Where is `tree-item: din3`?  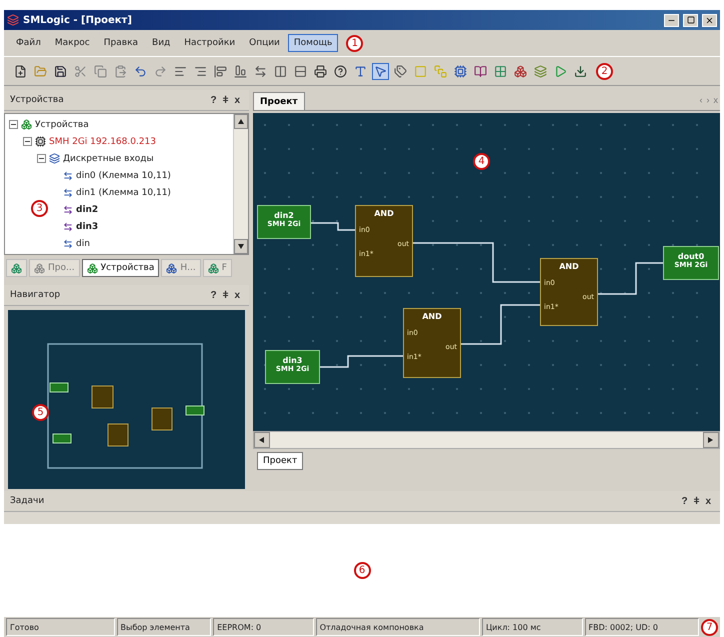 tree-item: din3 is located at coordinates (87, 227).